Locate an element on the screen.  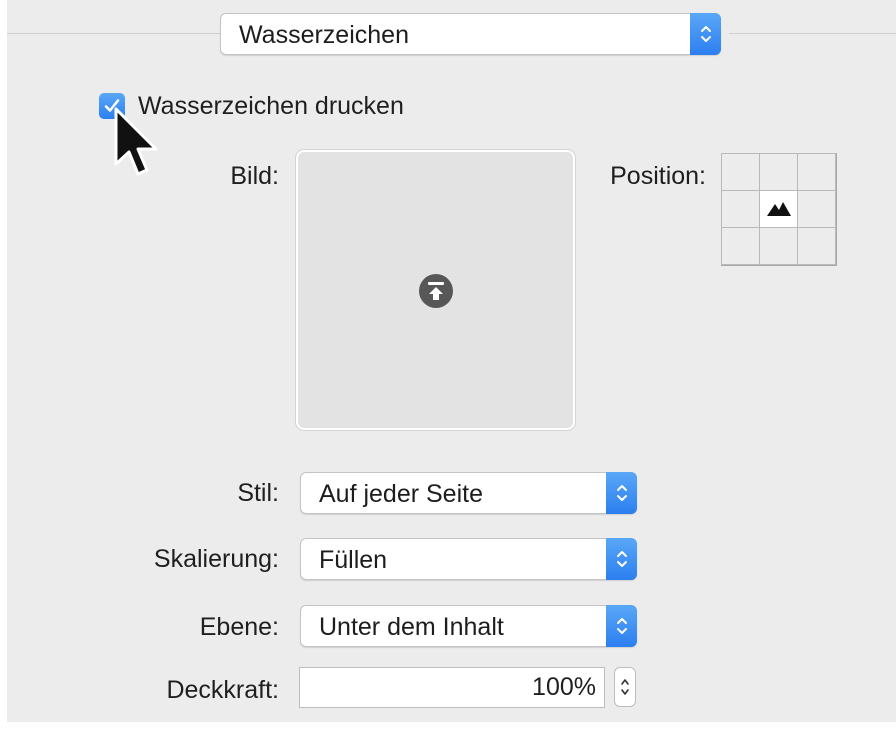
position-grid is located at coordinates (779, 209).